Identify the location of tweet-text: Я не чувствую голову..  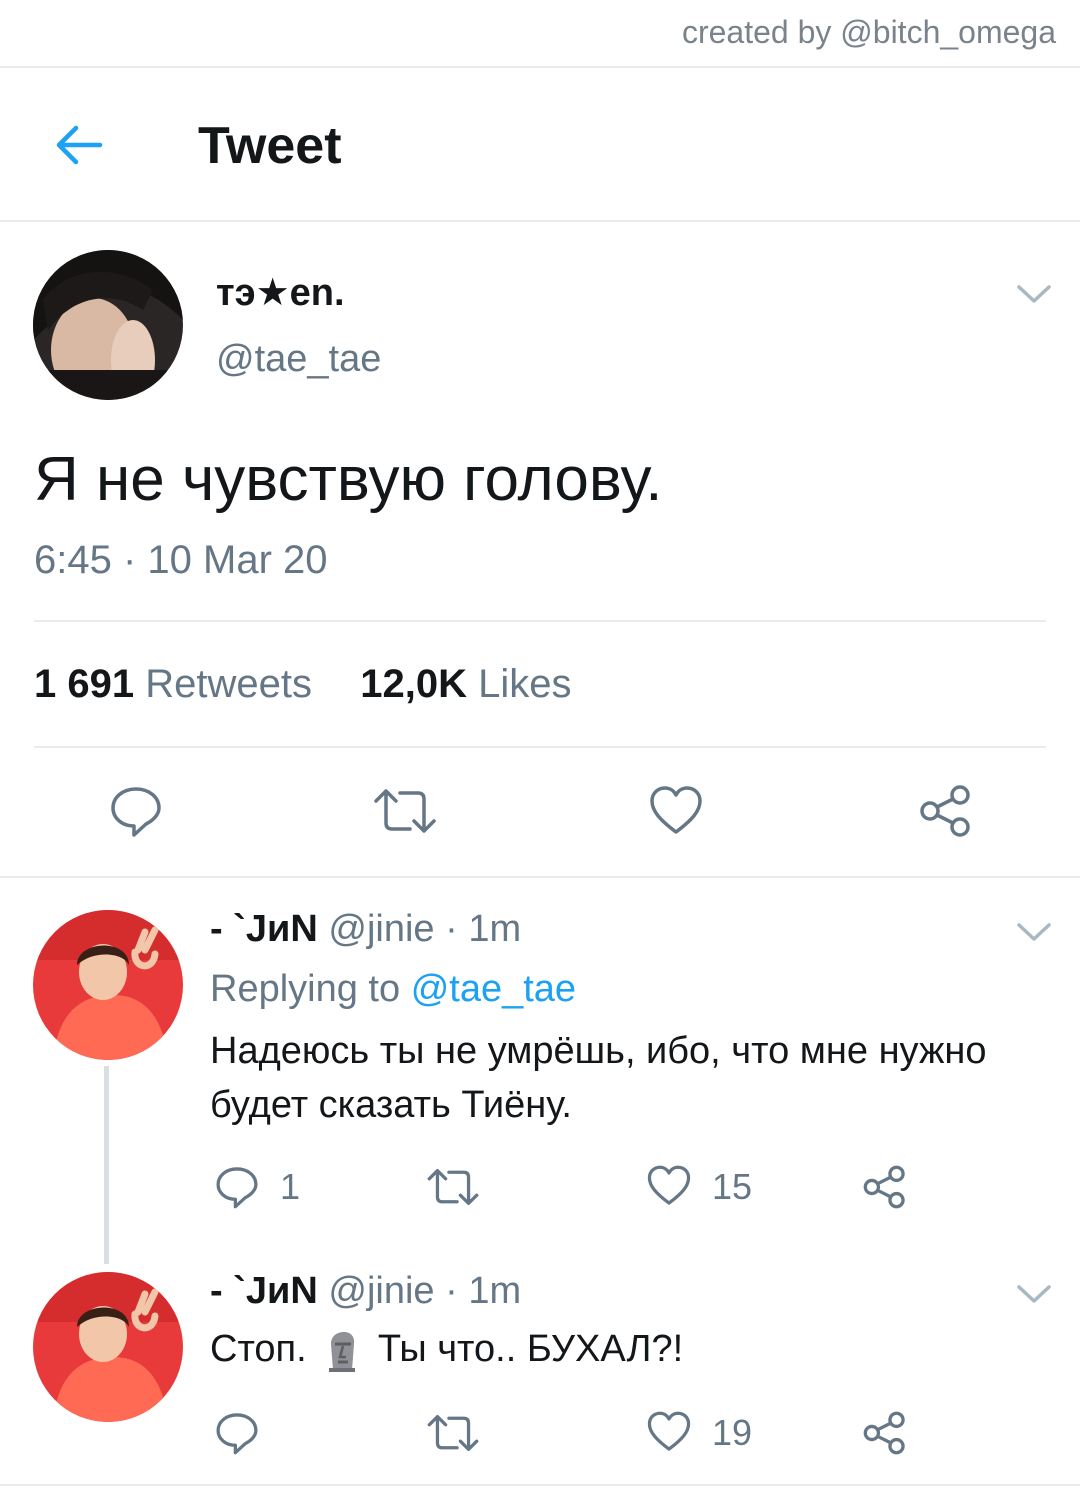
(348, 479).